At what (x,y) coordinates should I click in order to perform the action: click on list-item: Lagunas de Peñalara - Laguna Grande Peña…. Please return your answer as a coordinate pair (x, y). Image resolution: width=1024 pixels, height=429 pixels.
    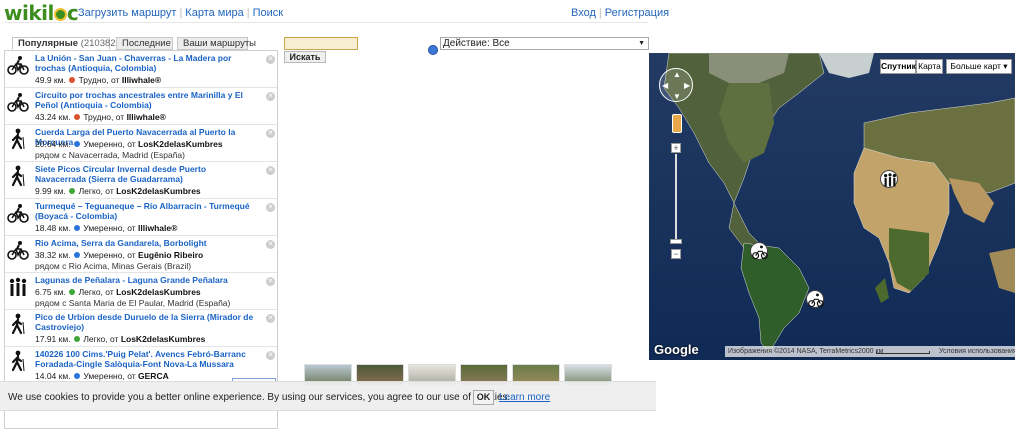
    Looking at the image, I should click on (141, 291).